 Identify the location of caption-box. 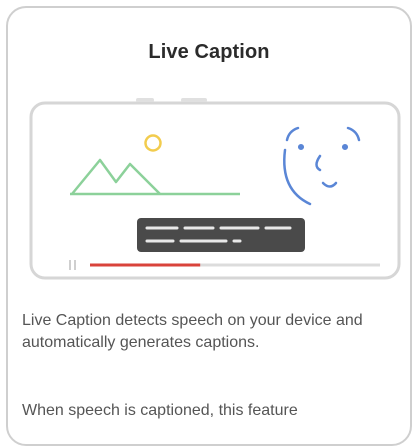
(221, 235).